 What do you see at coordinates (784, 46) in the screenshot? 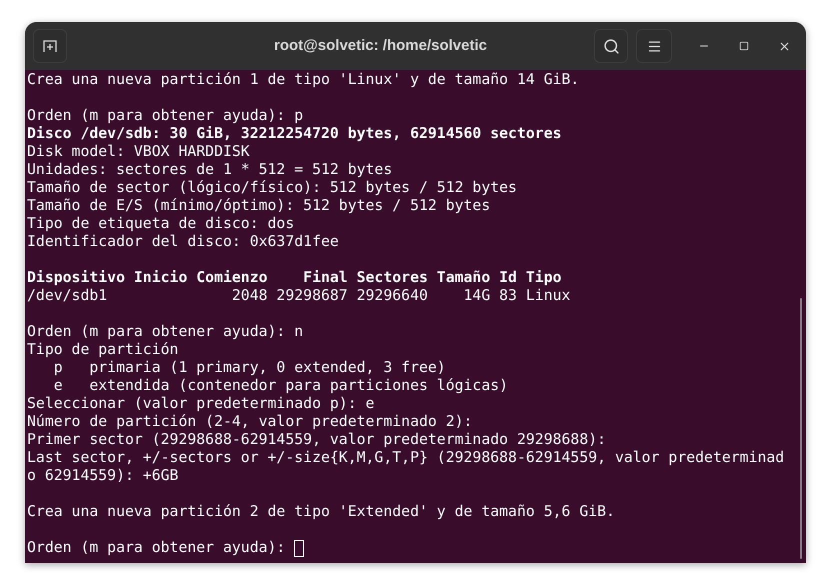
I see `close-icon` at bounding box center [784, 46].